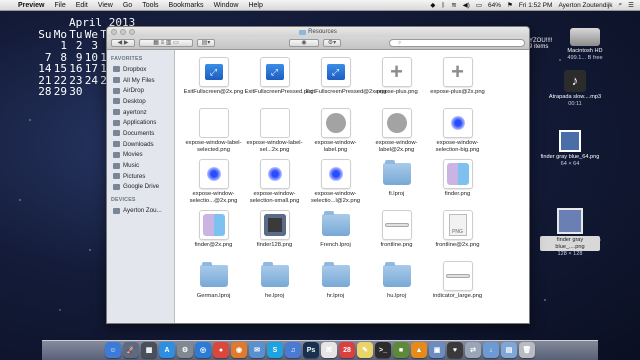 The image size is (640, 360). Describe the element at coordinates (140, 176) in the screenshot. I see `sidebar-item-pictures: Pictures` at that location.